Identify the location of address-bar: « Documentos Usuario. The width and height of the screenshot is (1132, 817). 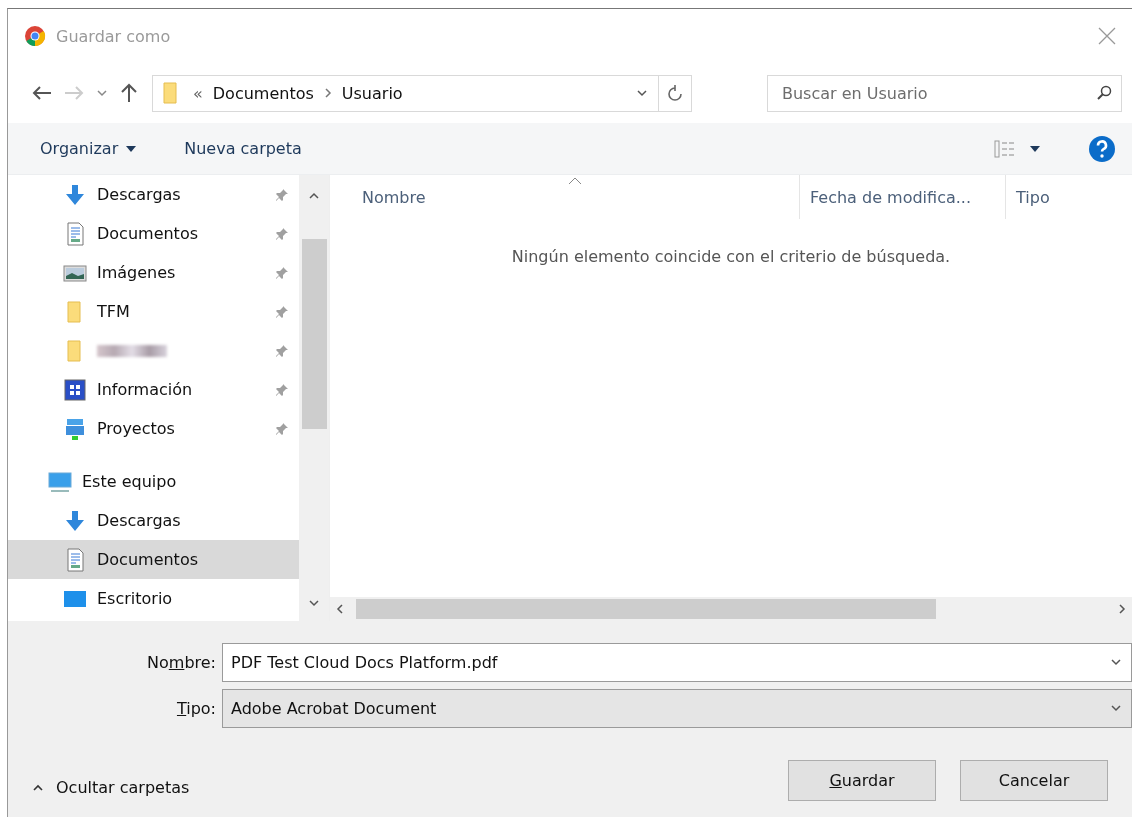
(422, 93).